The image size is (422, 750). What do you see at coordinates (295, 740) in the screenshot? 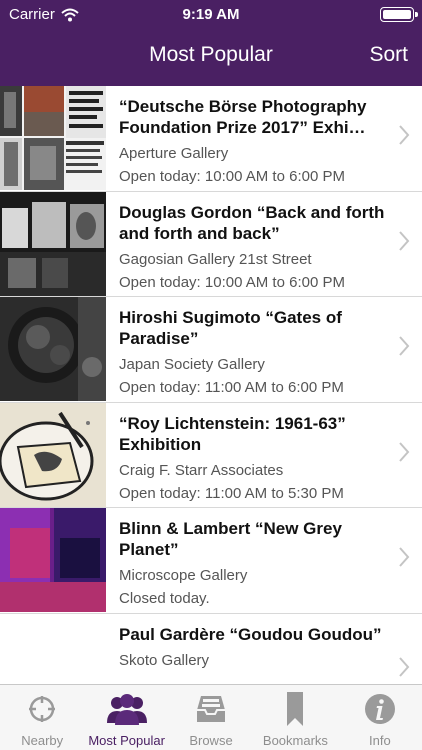
I see `tab-label: Bookmarks` at bounding box center [295, 740].